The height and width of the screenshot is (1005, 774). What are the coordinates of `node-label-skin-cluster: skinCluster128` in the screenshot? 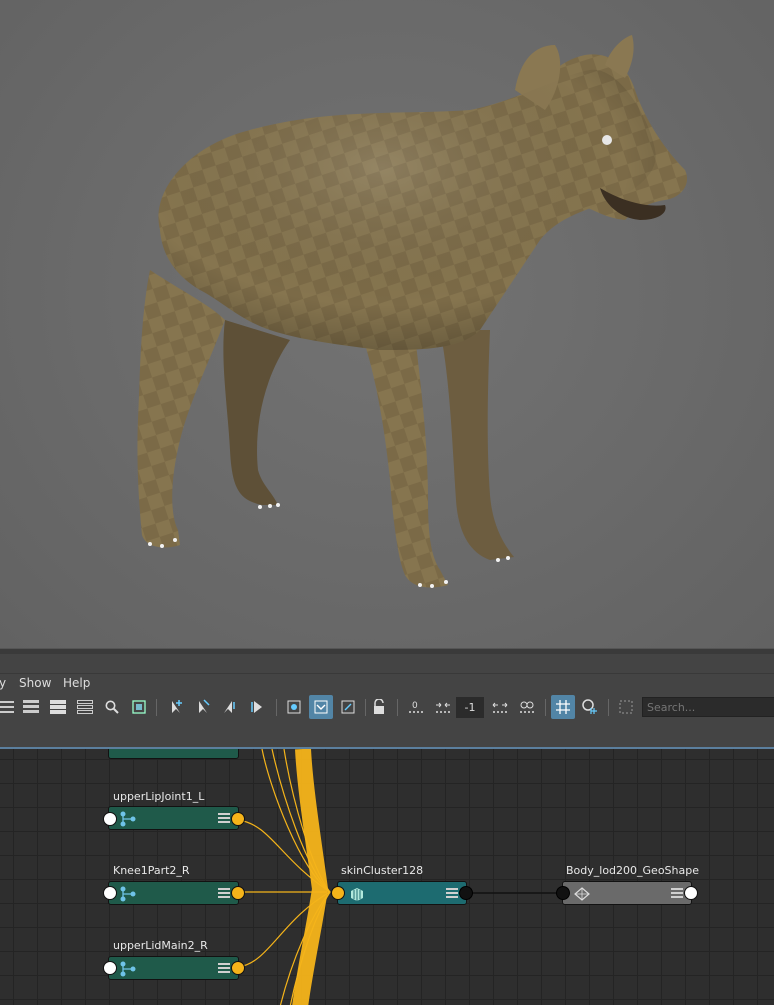 It's located at (382, 870).